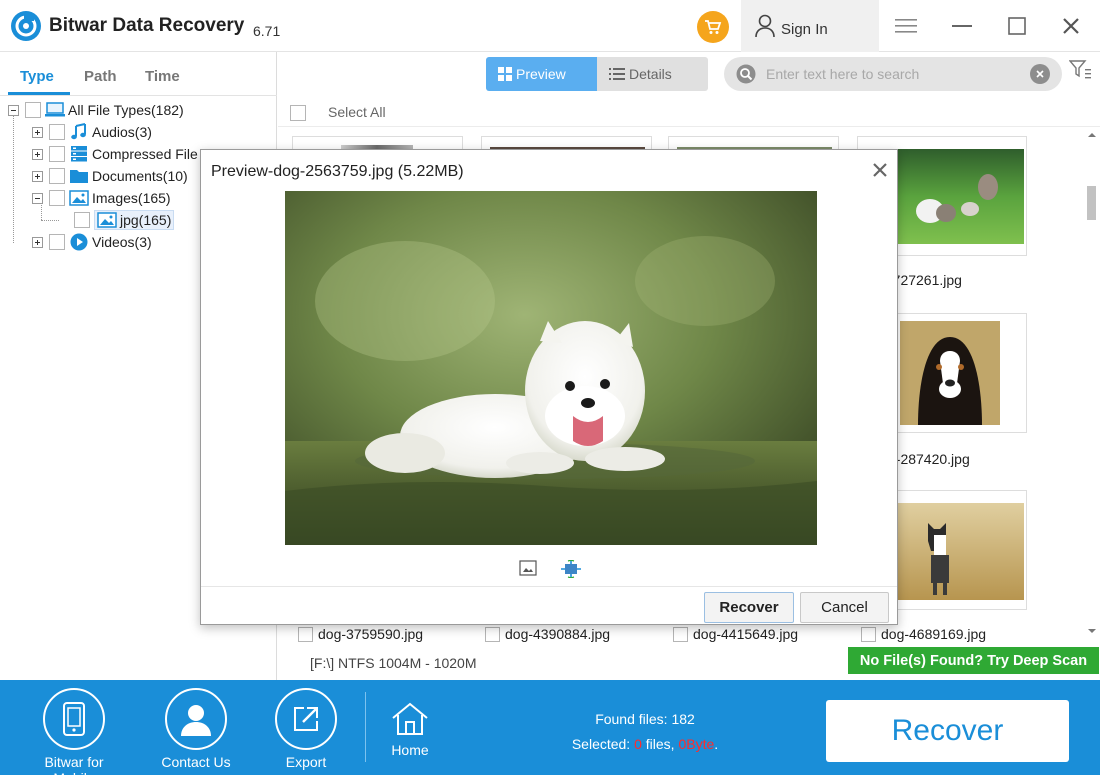 The width and height of the screenshot is (1100, 775). I want to click on recover-button: Recover, so click(947, 731).